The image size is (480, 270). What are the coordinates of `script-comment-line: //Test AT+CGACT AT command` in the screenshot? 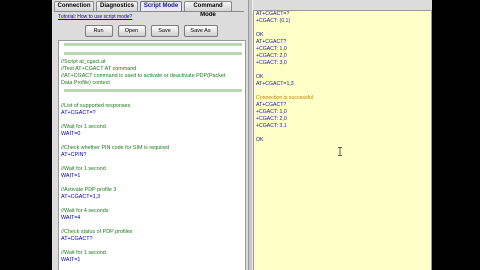 It's located at (99, 69).